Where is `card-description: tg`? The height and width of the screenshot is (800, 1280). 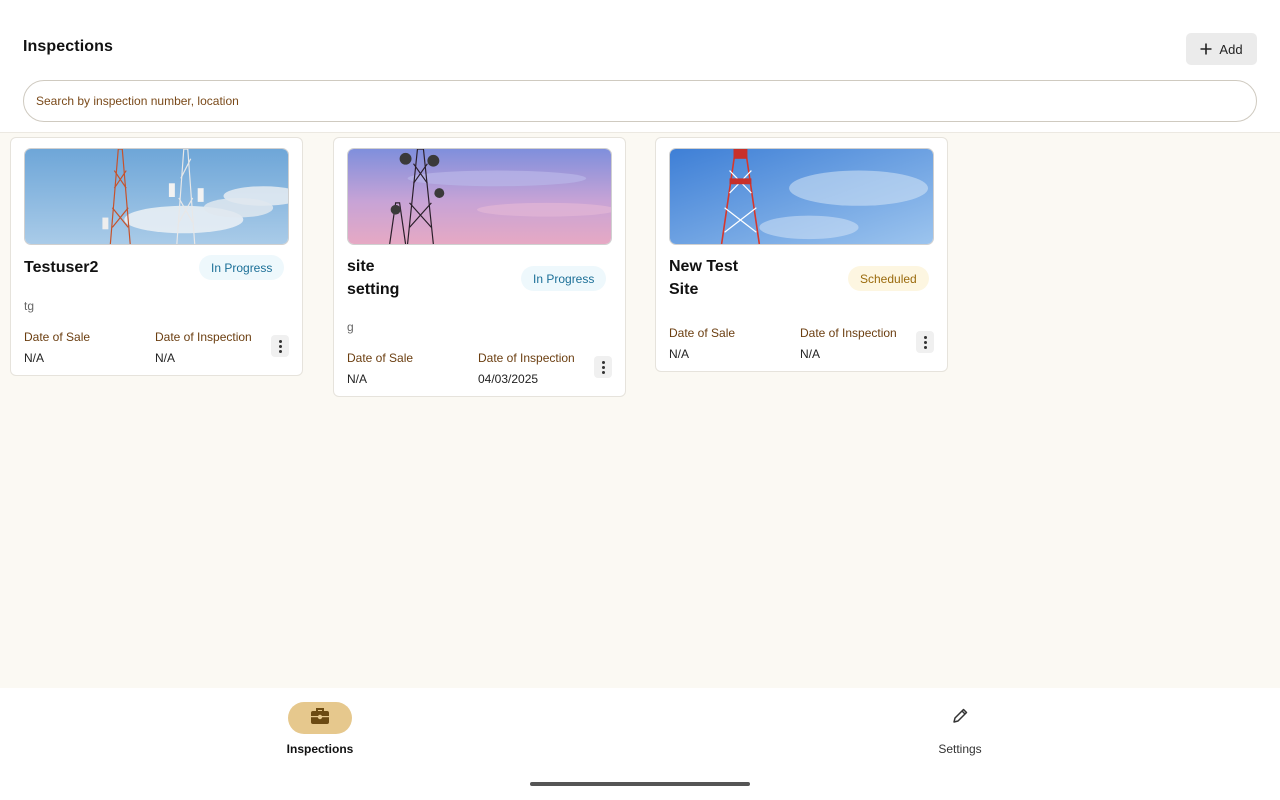
card-description: tg is located at coordinates (29, 306).